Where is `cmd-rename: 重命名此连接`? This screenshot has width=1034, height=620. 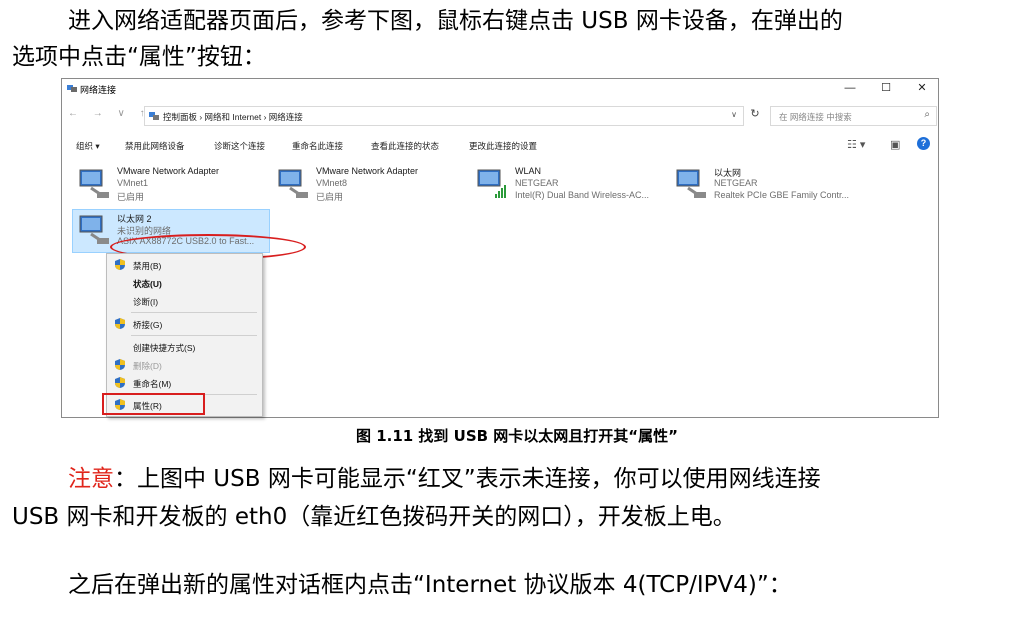
cmd-rename: 重命名此连接 is located at coordinates (317, 146).